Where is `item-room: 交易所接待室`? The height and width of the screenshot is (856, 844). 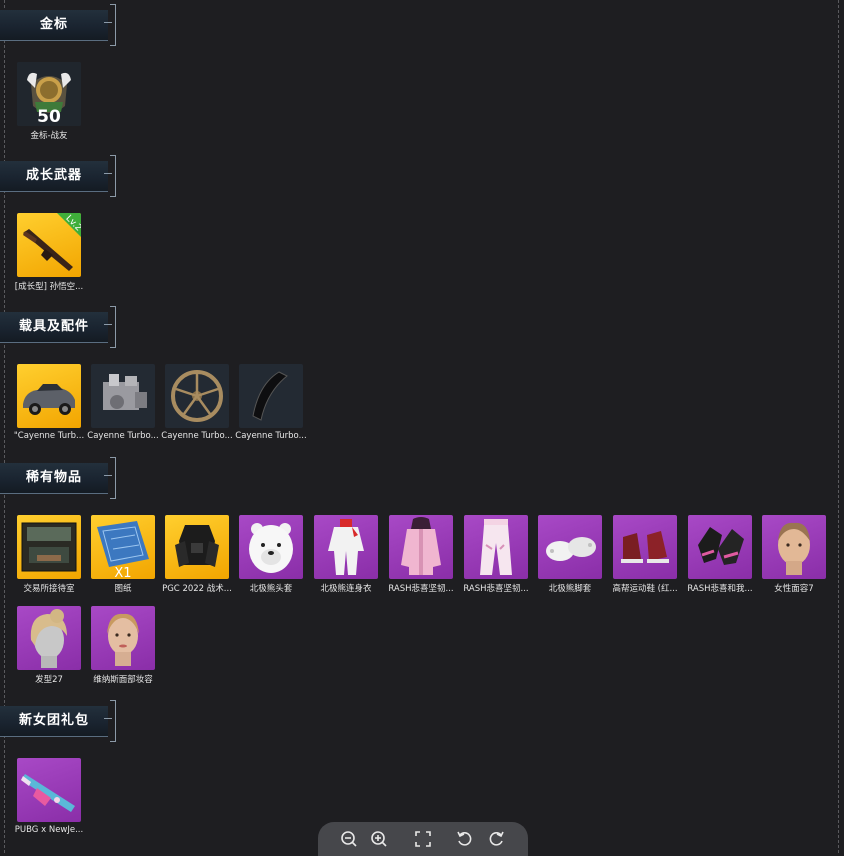 item-room: 交易所接待室 is located at coordinates (49, 554).